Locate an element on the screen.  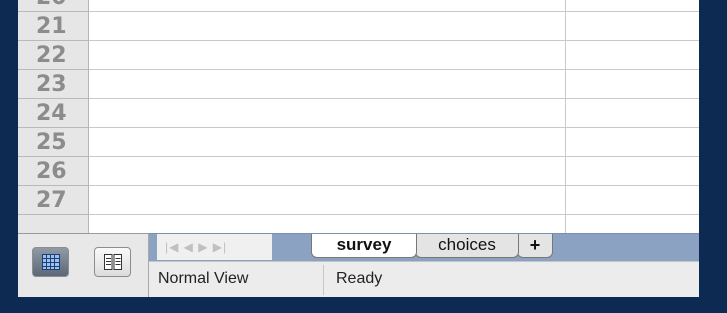
row-number: 26 is located at coordinates (53, 171).